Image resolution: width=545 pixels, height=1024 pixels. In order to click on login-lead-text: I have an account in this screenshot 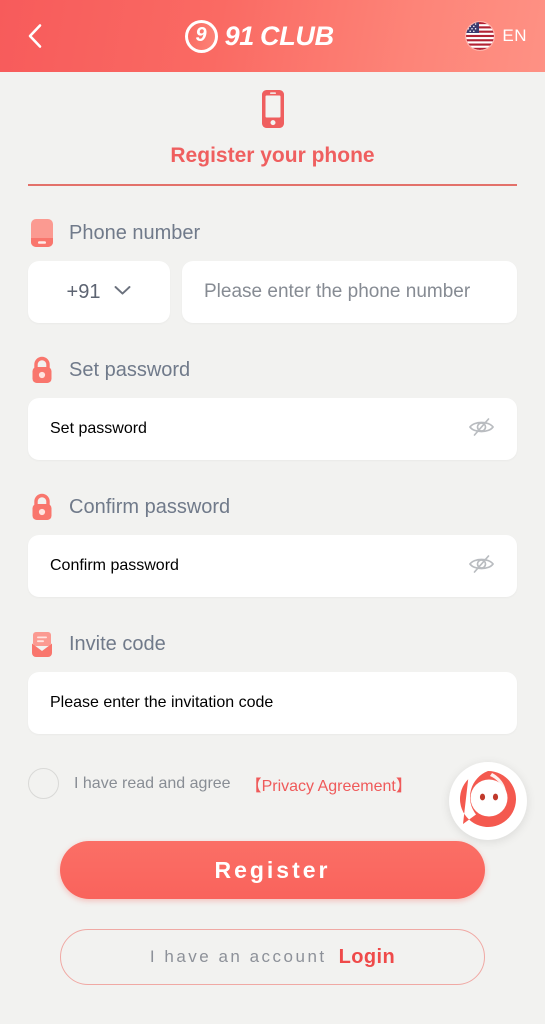, I will do `click(238, 956)`.